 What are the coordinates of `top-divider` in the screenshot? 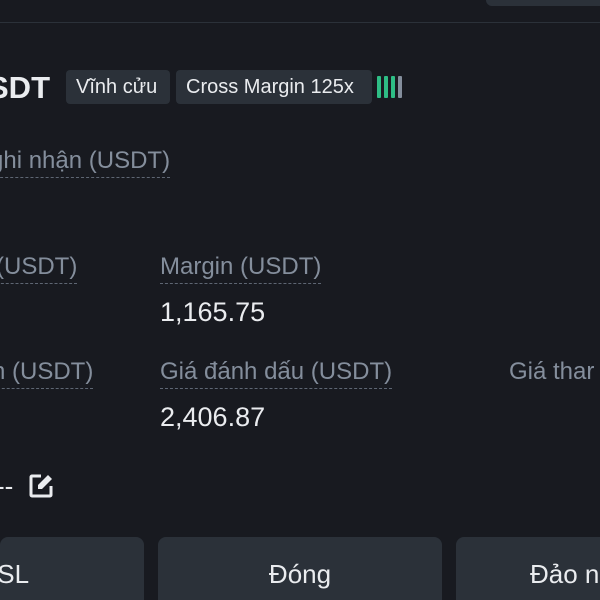 It's located at (300, 22).